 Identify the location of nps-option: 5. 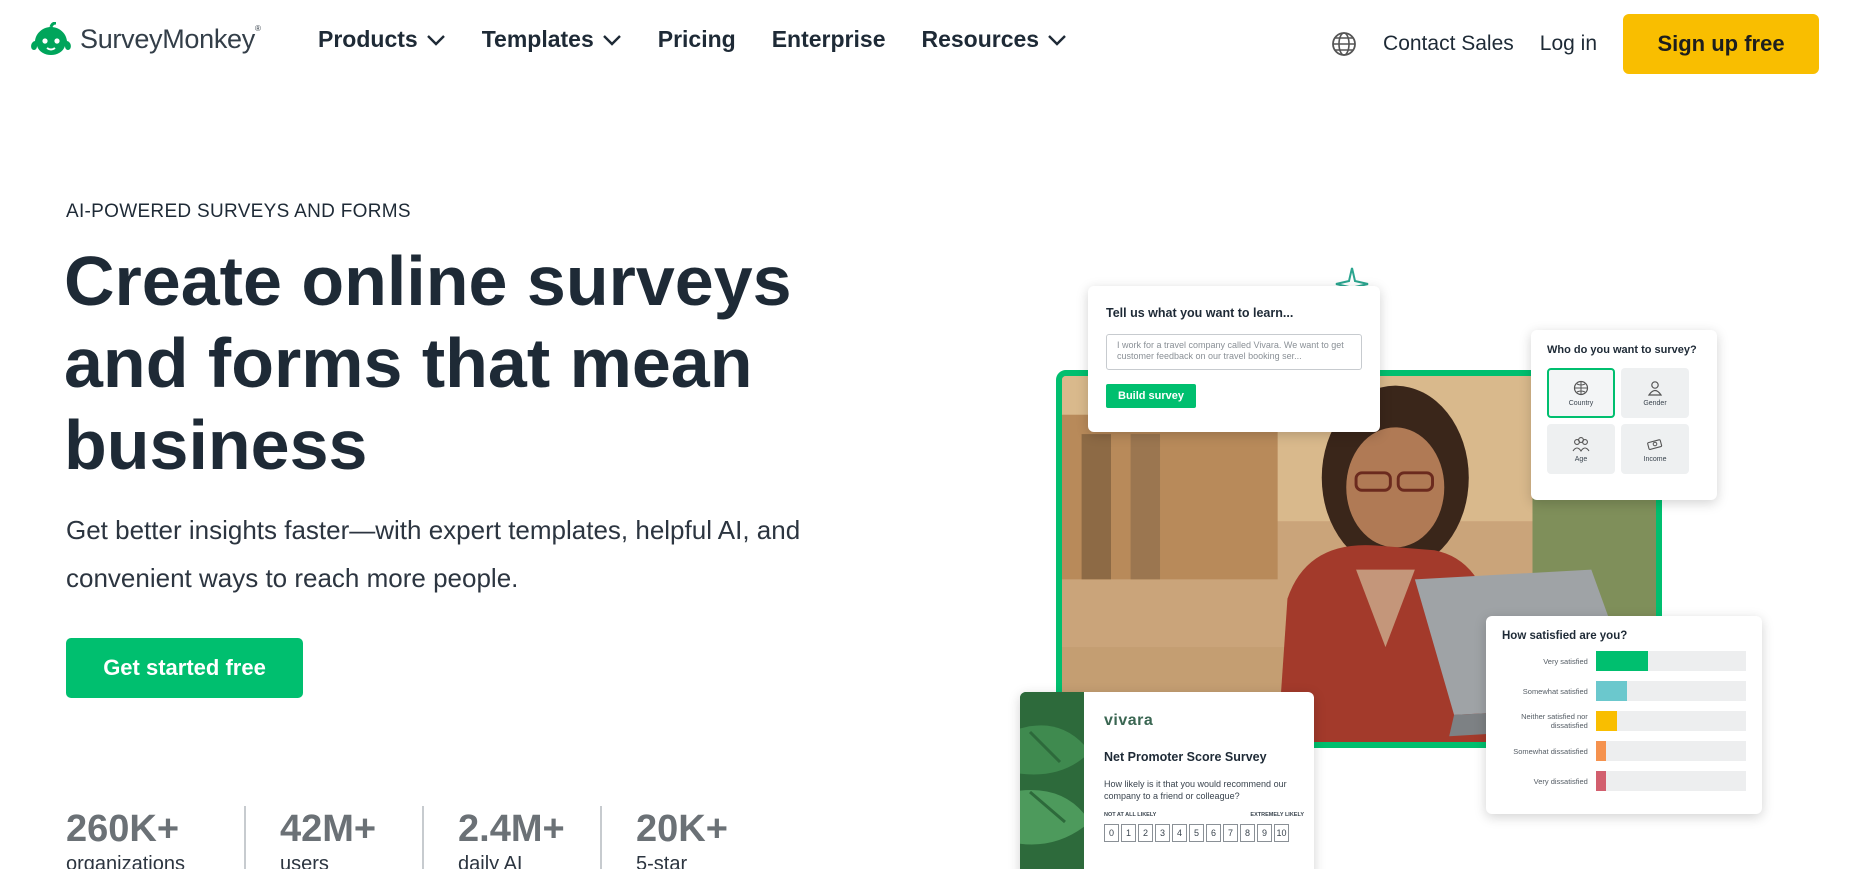
(1196, 833).